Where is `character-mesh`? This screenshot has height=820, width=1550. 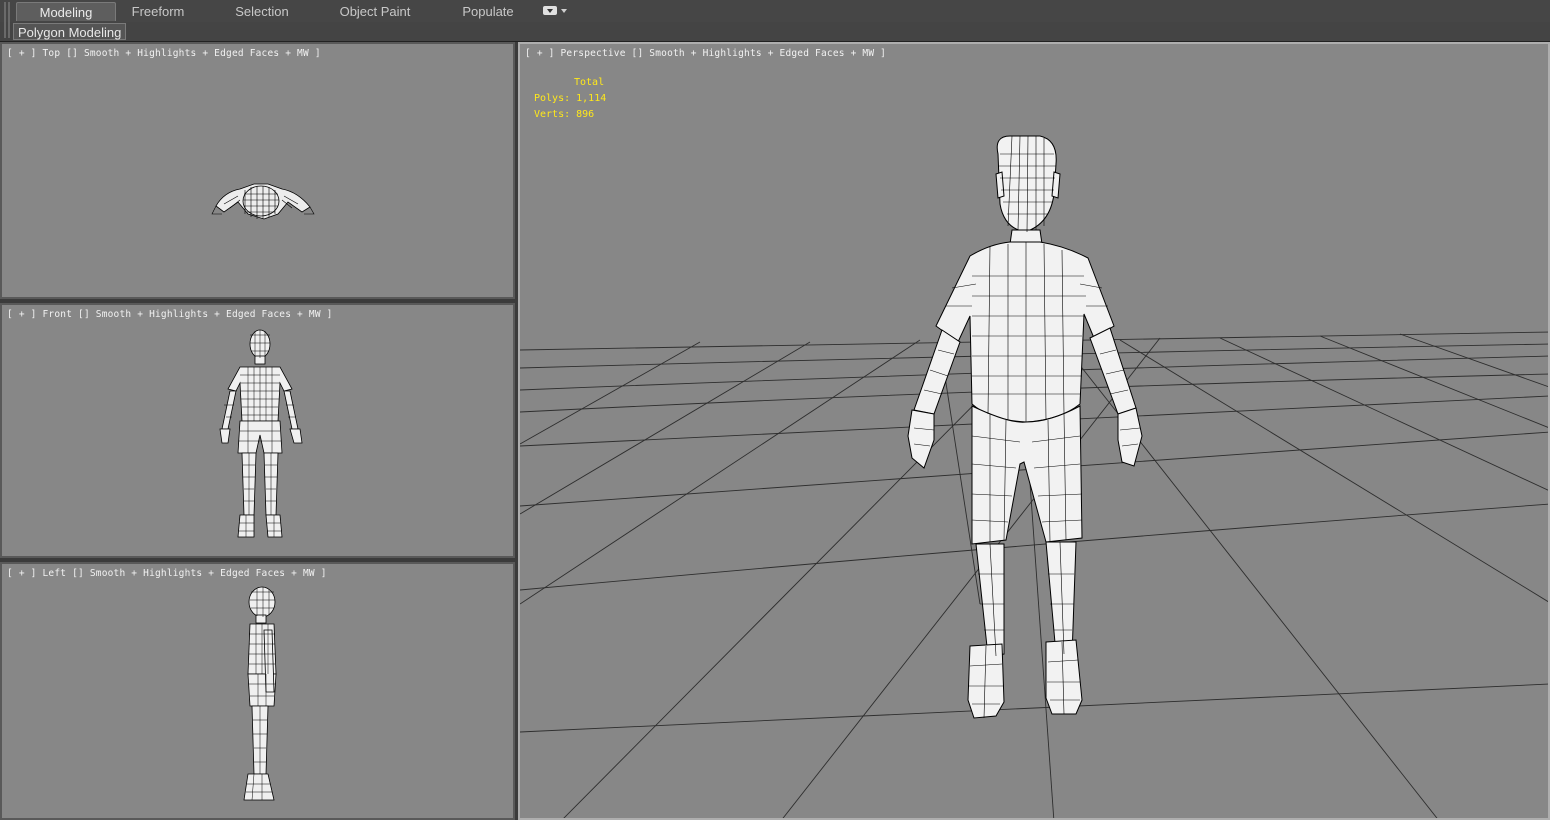 character-mesh is located at coordinates (1025, 427).